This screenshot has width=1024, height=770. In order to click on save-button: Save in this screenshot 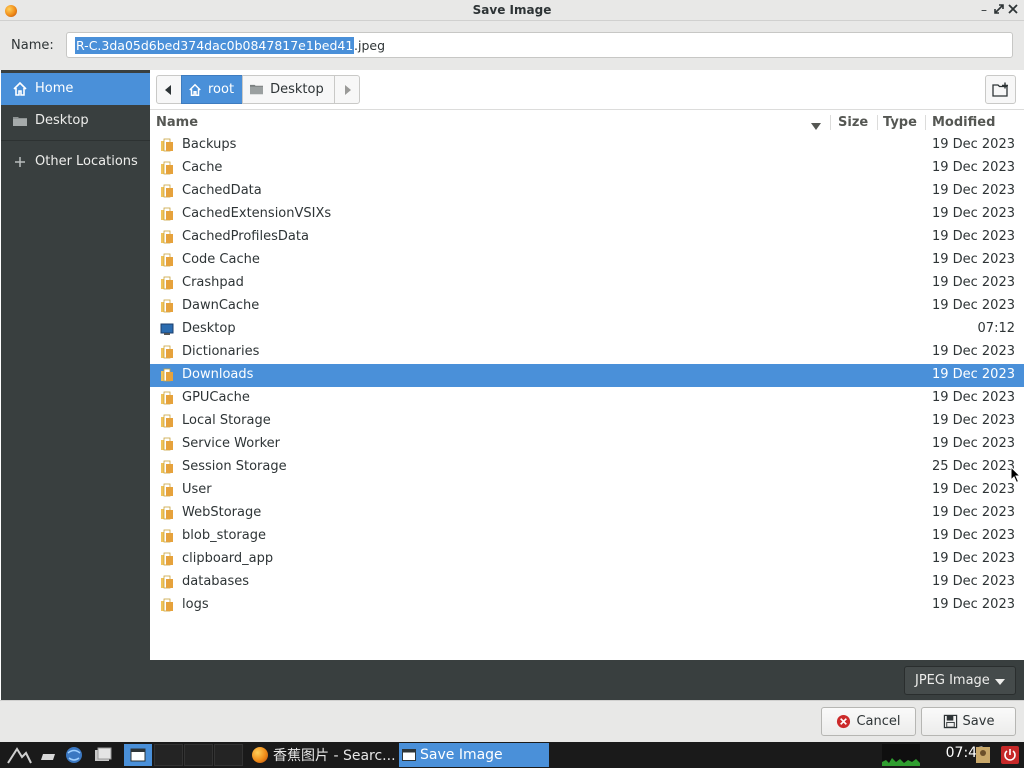, I will do `click(968, 721)`.